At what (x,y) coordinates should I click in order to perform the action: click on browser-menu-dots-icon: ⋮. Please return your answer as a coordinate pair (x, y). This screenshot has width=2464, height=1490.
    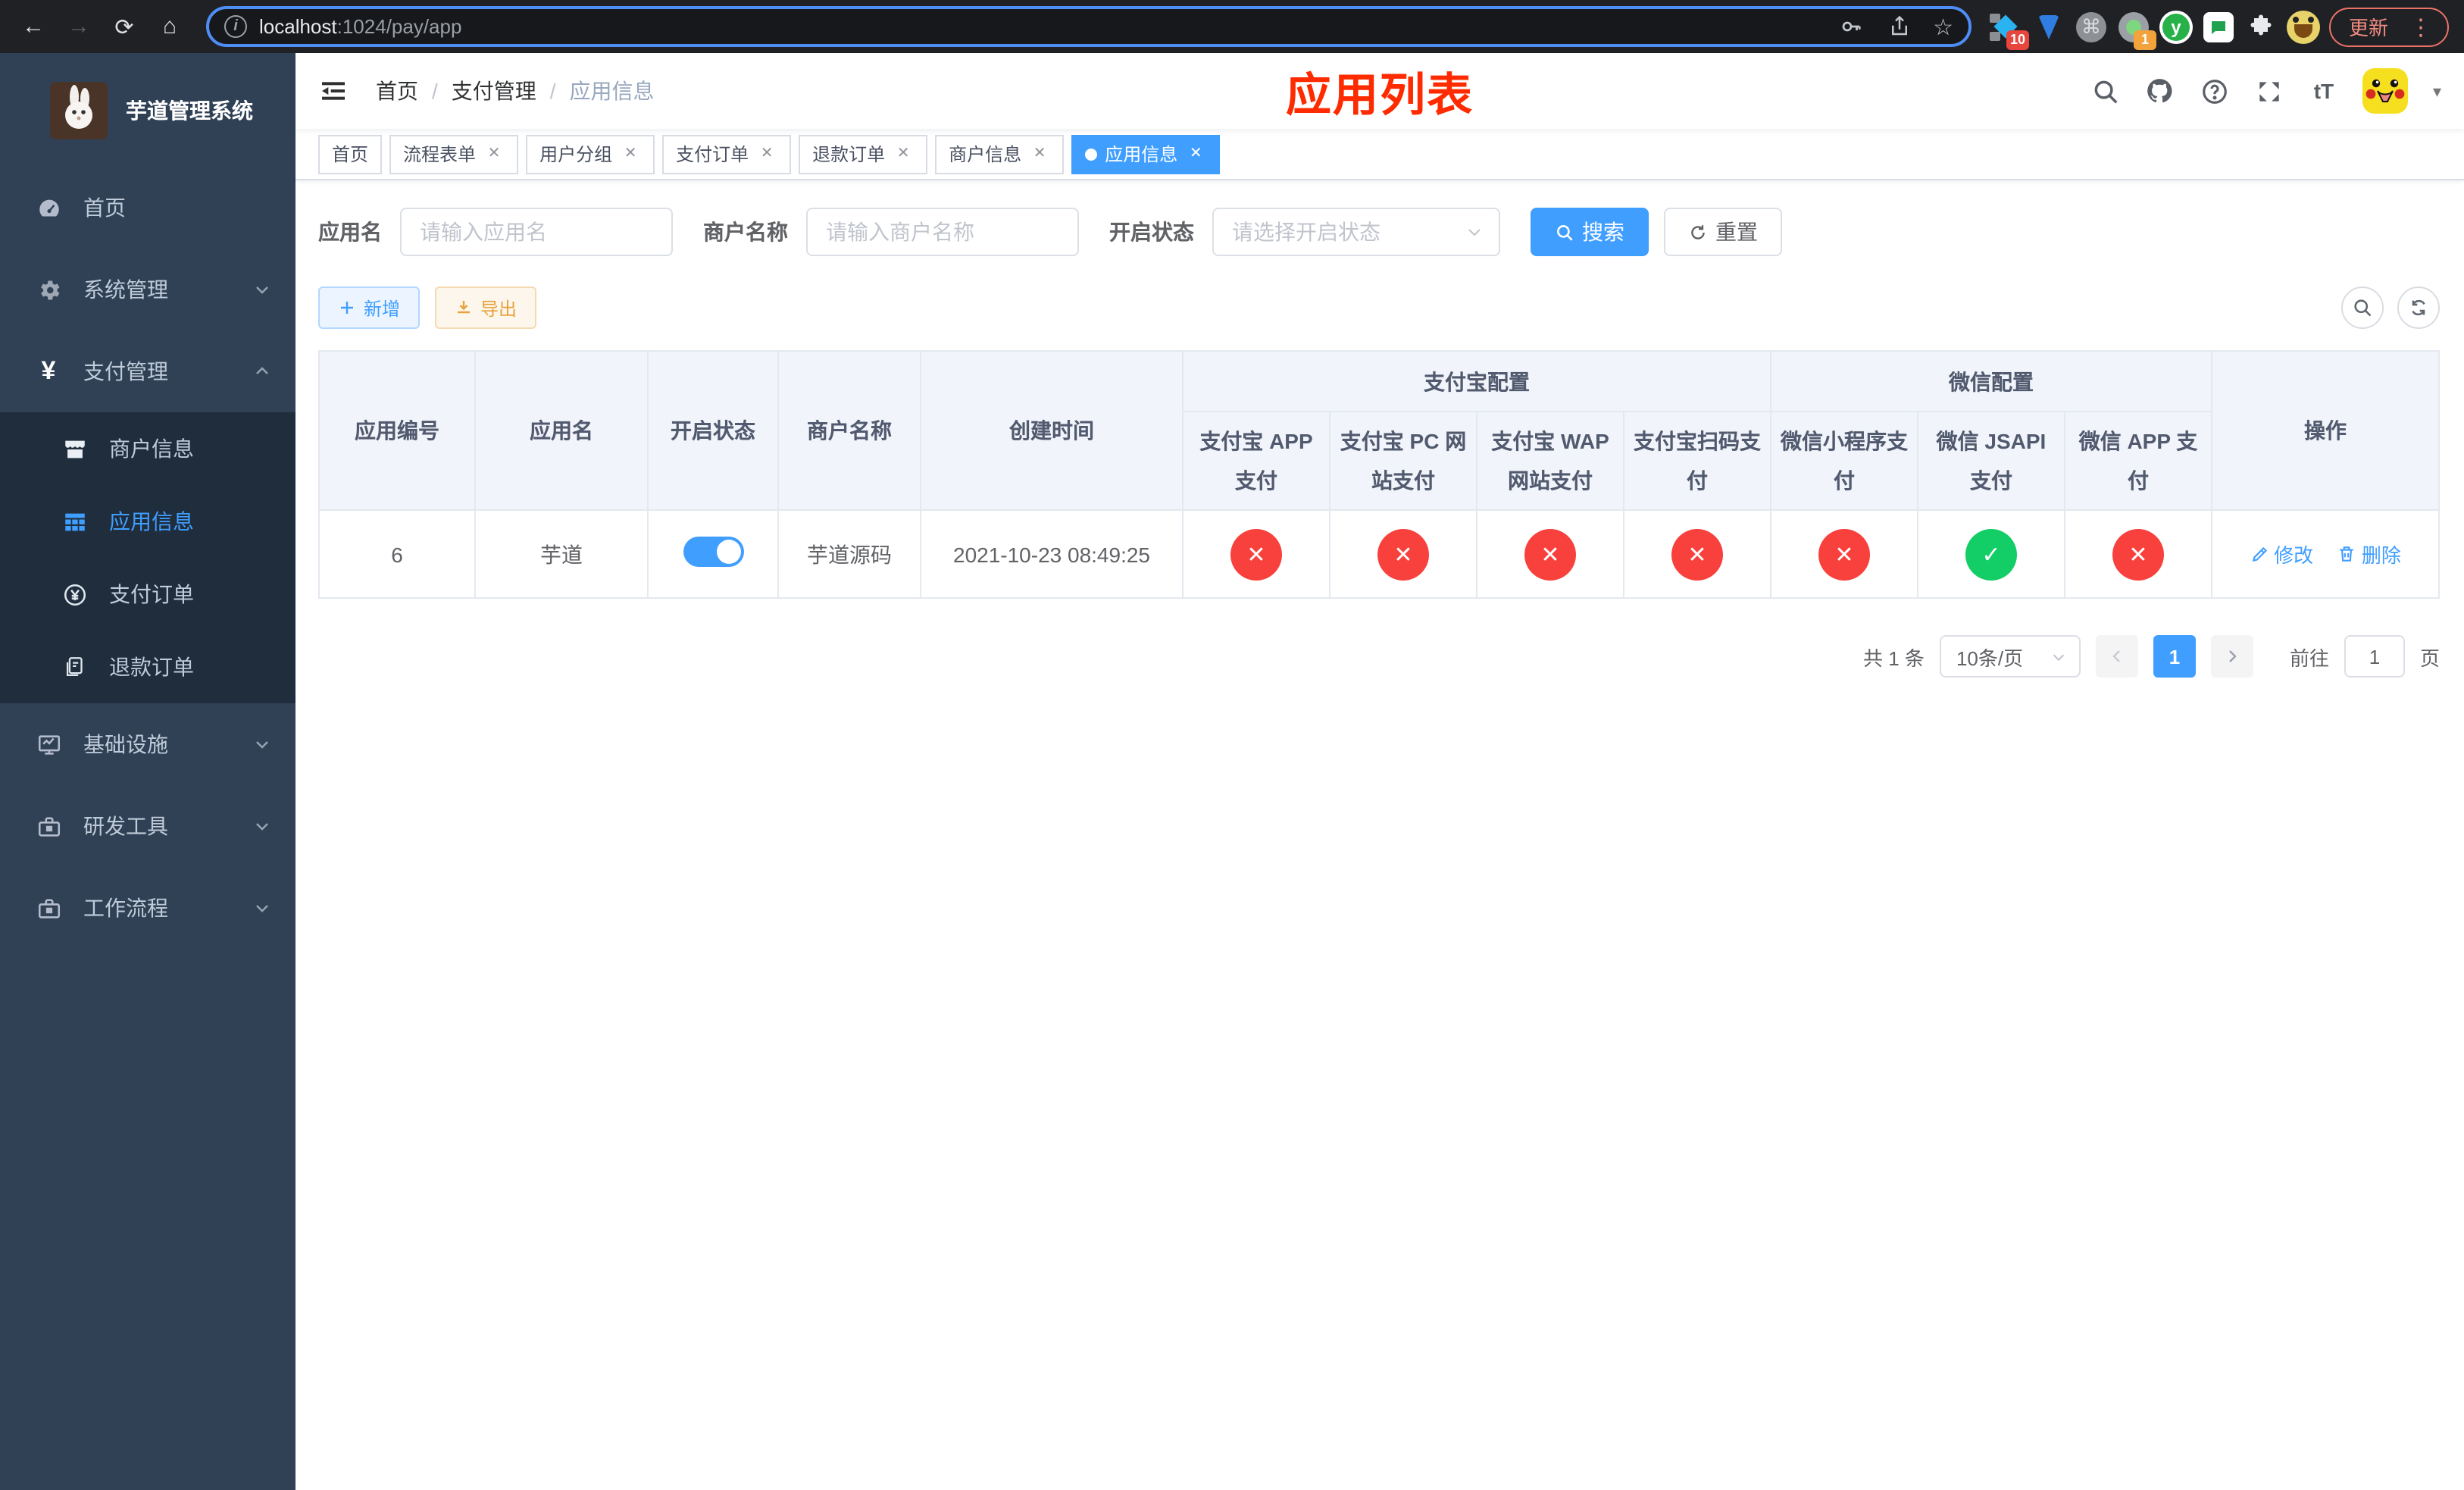
    Looking at the image, I should click on (2420, 27).